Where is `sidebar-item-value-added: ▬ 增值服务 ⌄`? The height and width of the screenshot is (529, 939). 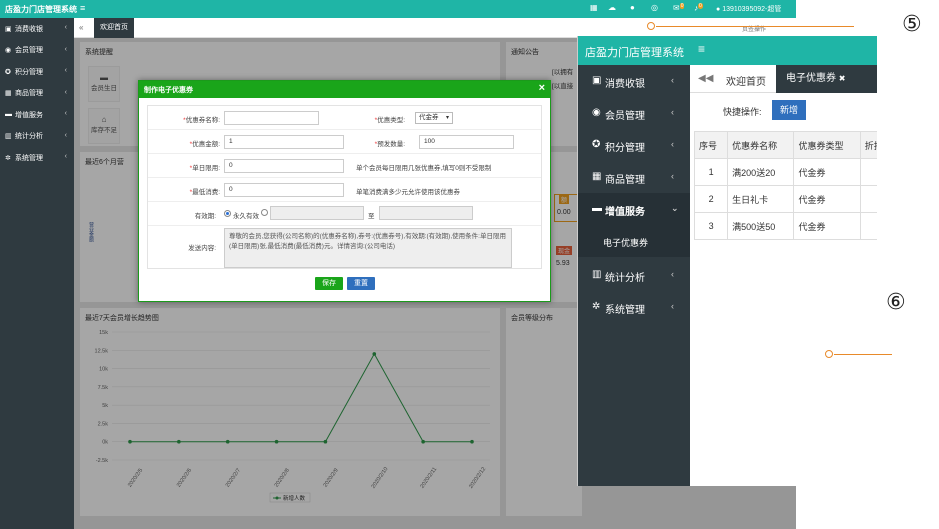
sidebar-item-value-added: ▬ 增值服务 ⌄ is located at coordinates (634, 209).